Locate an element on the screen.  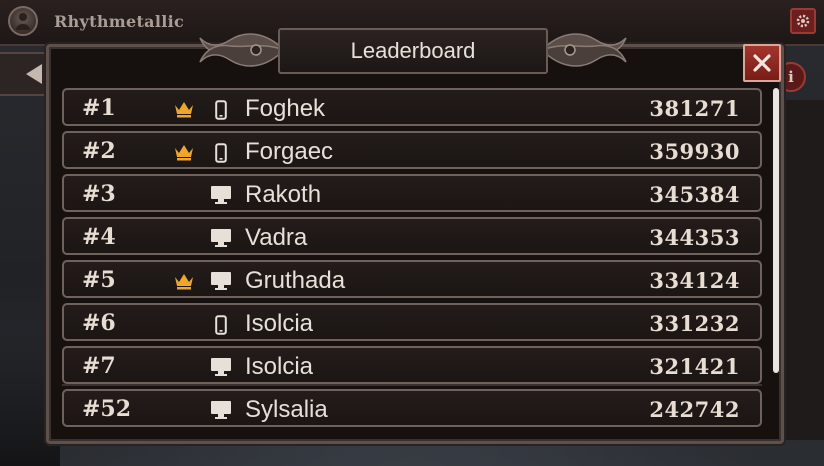
leaderboard-row: #6 Isolcia 331232 is located at coordinates (412, 322).